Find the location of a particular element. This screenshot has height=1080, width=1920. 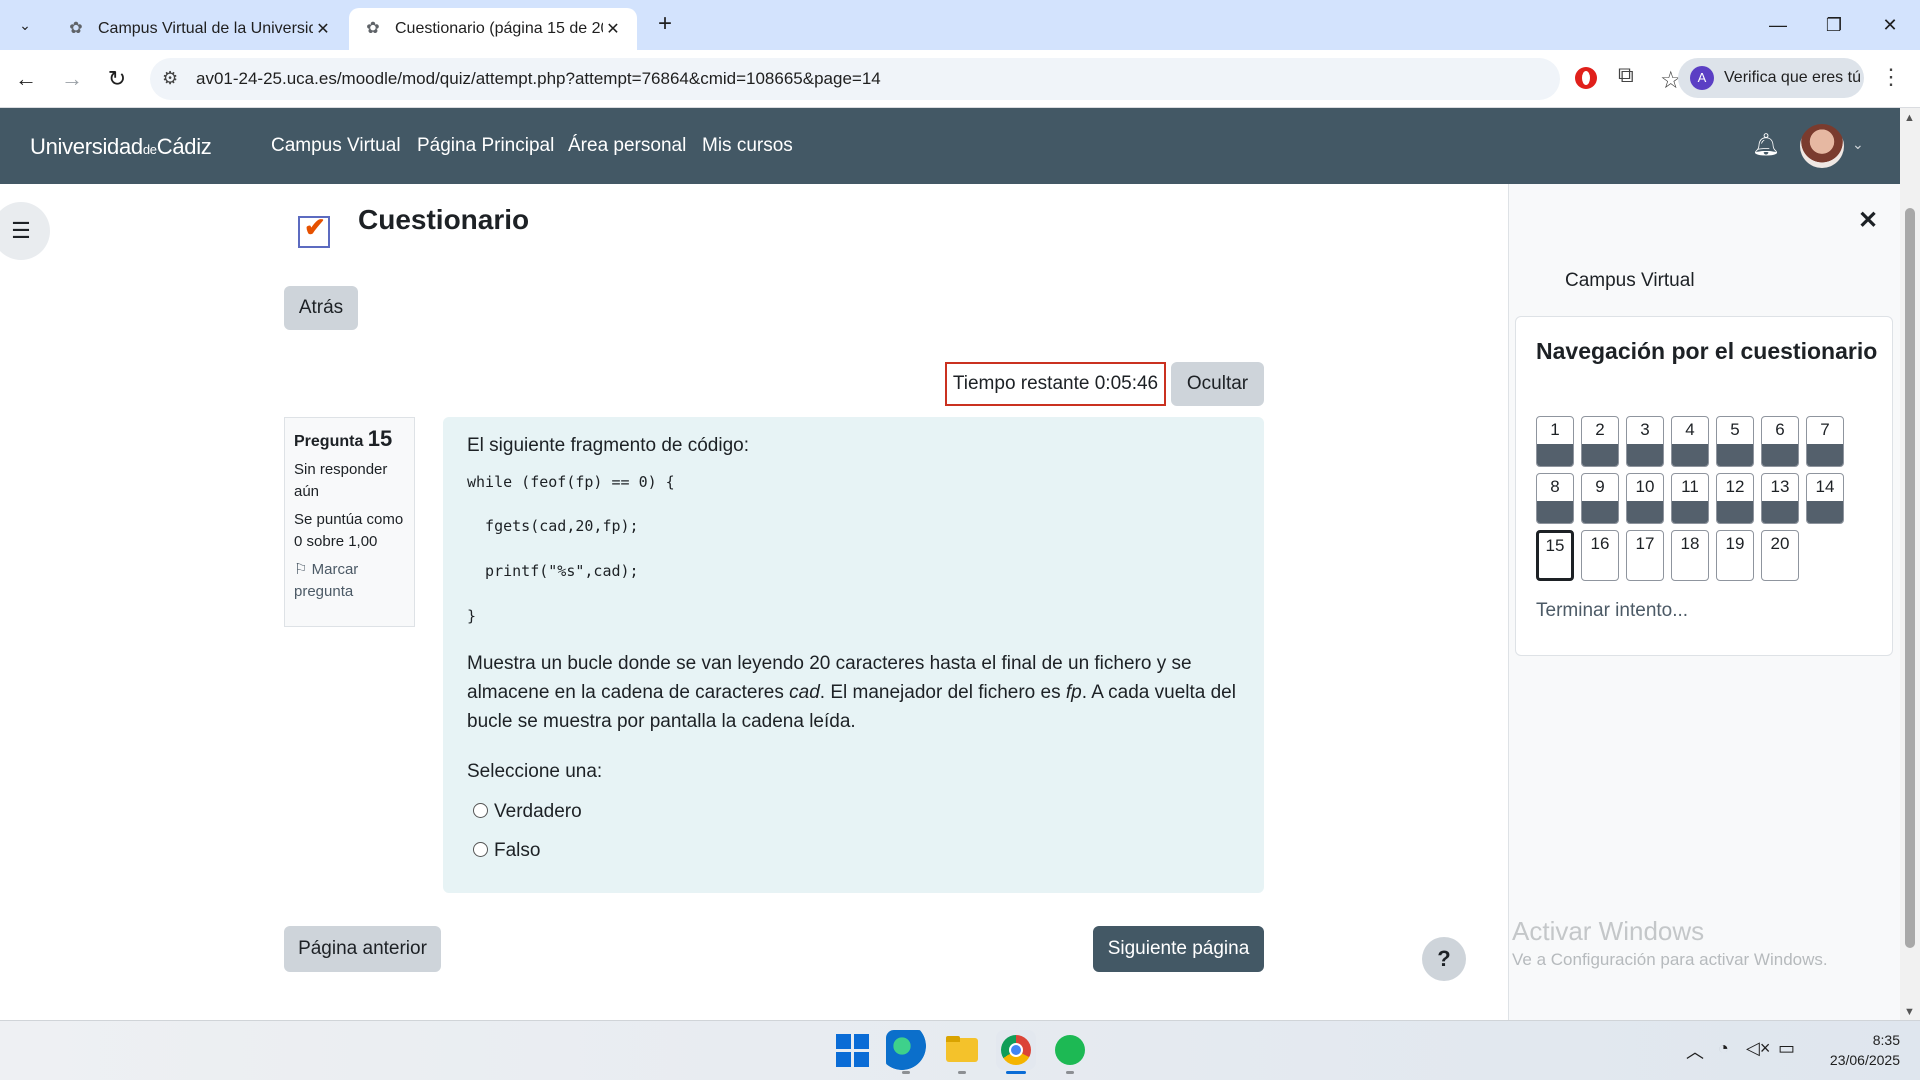

forward-arrow-icon: → is located at coordinates (72, 79).